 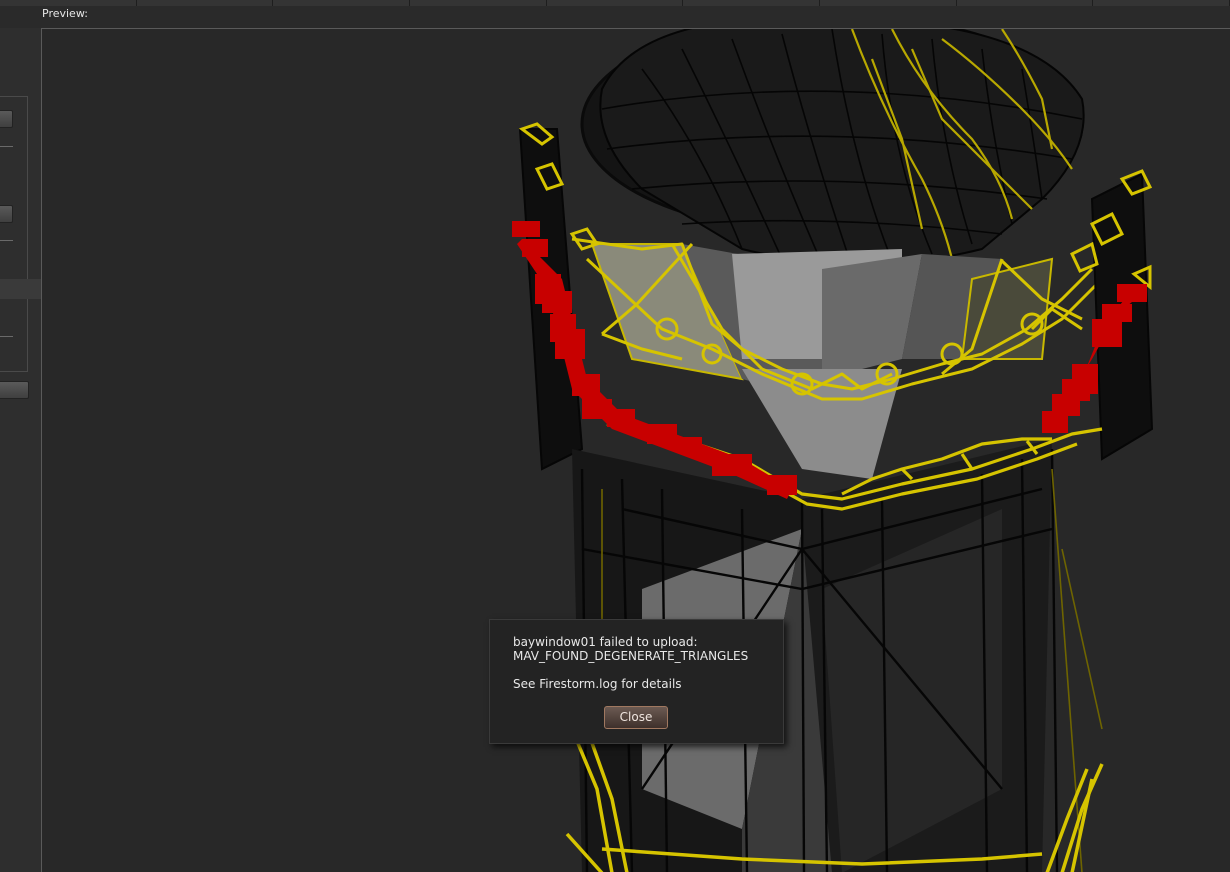 What do you see at coordinates (20, 450) in the screenshot?
I see `settings-panel` at bounding box center [20, 450].